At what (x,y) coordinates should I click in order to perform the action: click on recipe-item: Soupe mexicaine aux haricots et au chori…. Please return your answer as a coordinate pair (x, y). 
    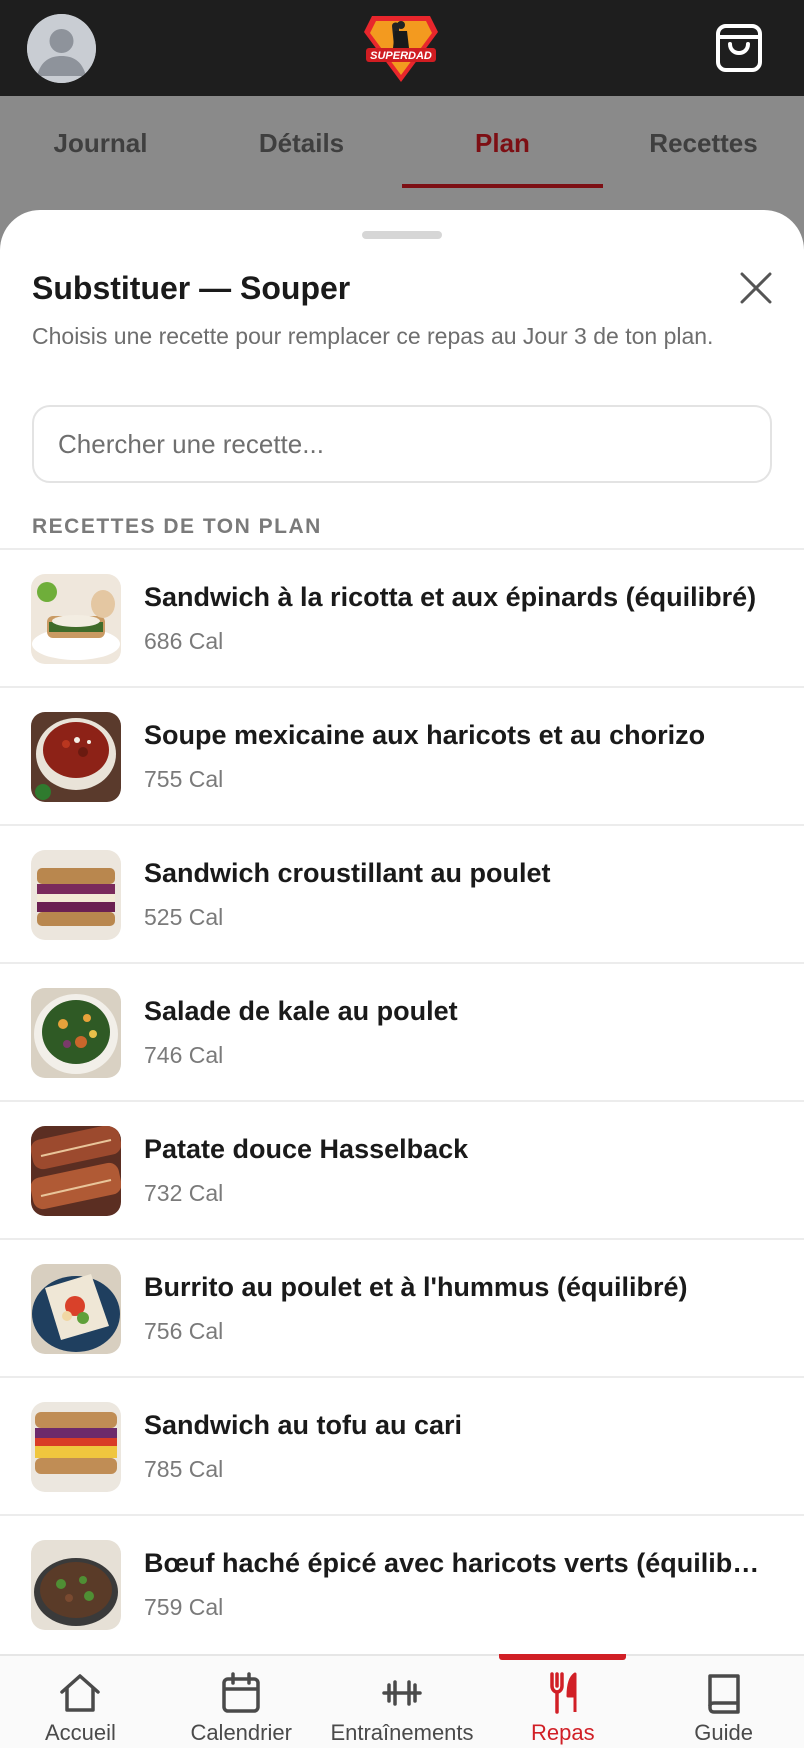
    Looking at the image, I should click on (402, 755).